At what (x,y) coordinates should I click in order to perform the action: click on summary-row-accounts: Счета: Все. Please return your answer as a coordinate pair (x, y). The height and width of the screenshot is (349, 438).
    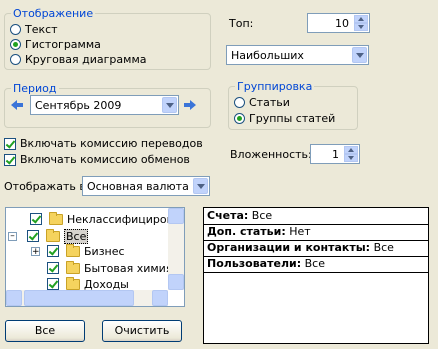
    Looking at the image, I should click on (316, 216).